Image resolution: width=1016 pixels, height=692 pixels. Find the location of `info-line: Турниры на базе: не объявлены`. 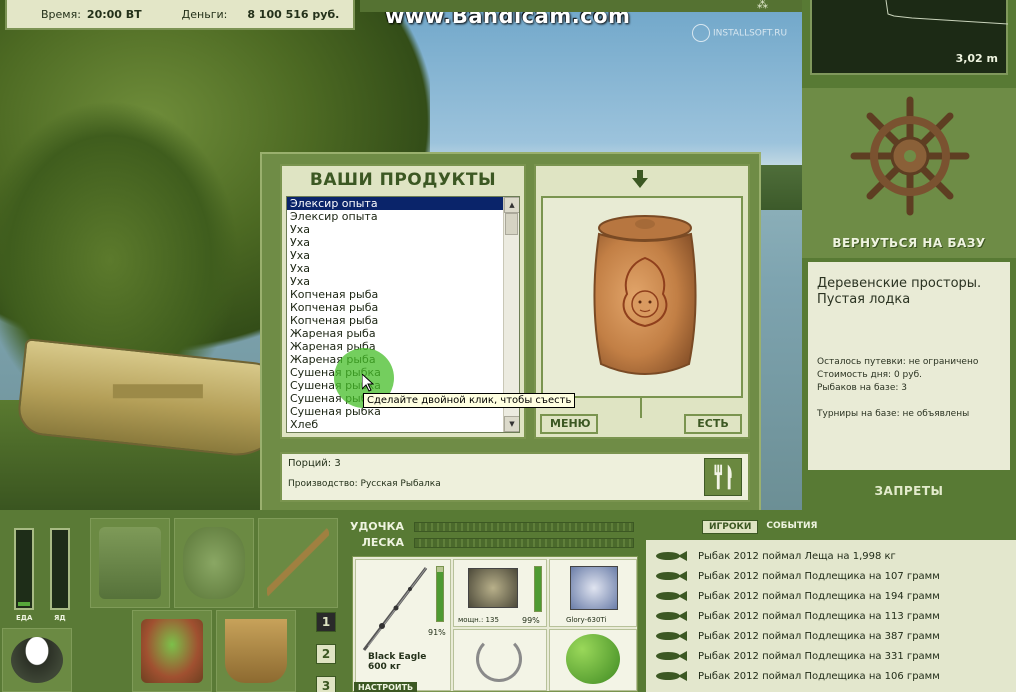

info-line: Турниры на базе: не объявлены is located at coordinates (893, 414).